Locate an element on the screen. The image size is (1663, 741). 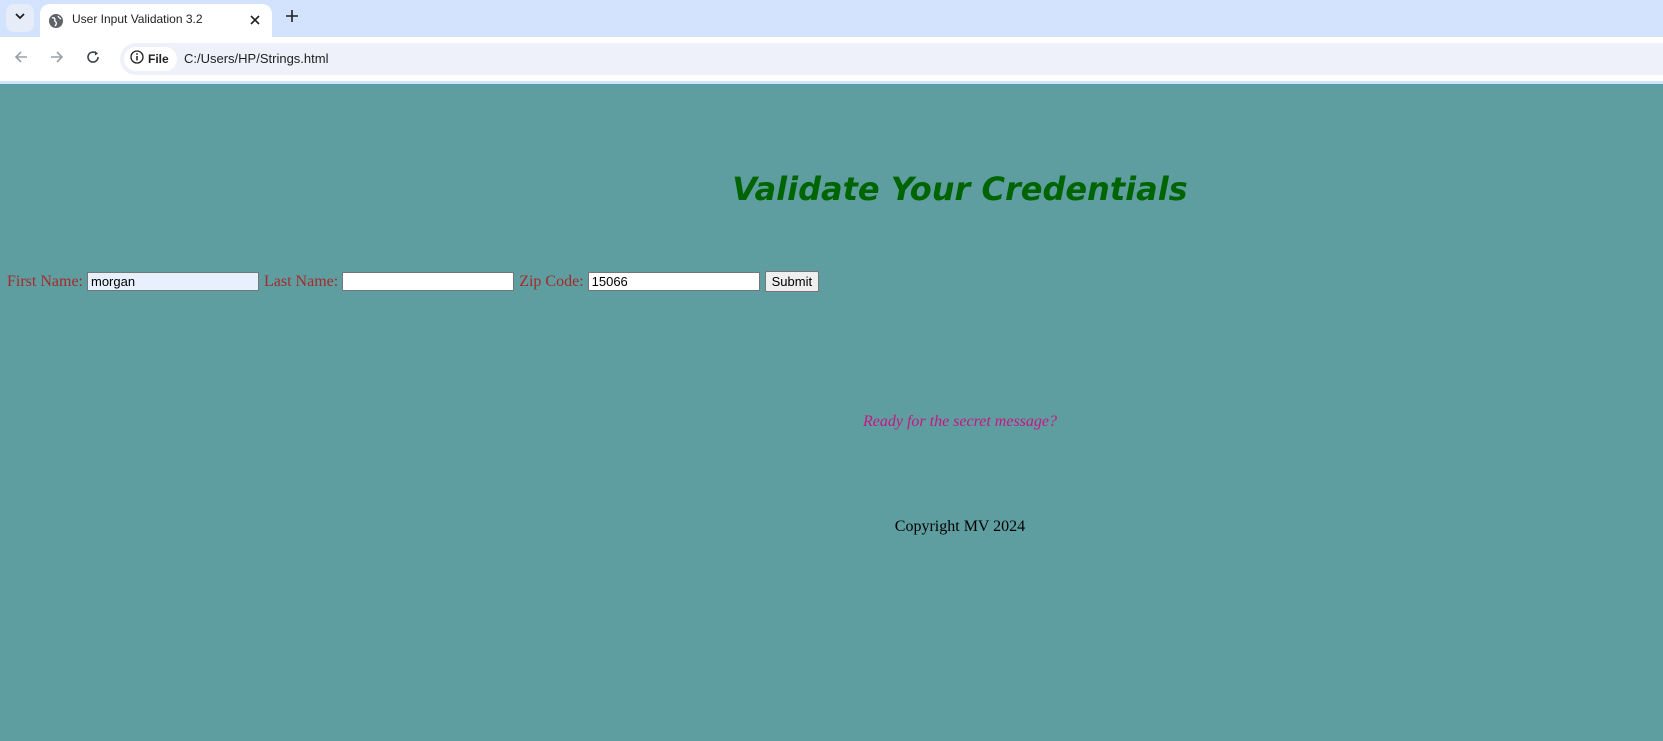
first-name-input is located at coordinates (173, 281).